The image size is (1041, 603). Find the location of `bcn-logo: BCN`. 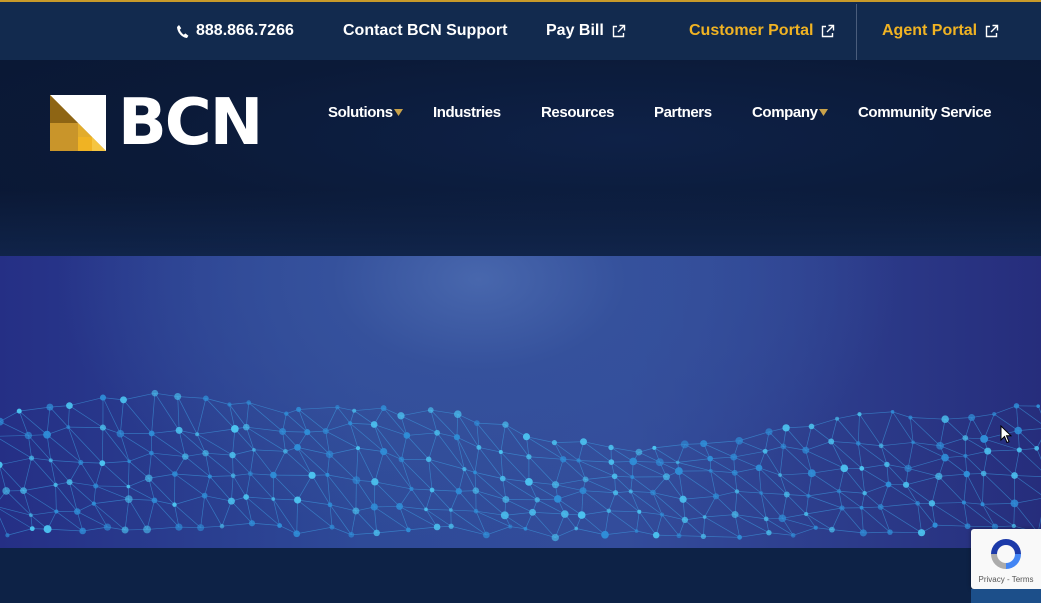

bcn-logo: BCN is located at coordinates (156, 123).